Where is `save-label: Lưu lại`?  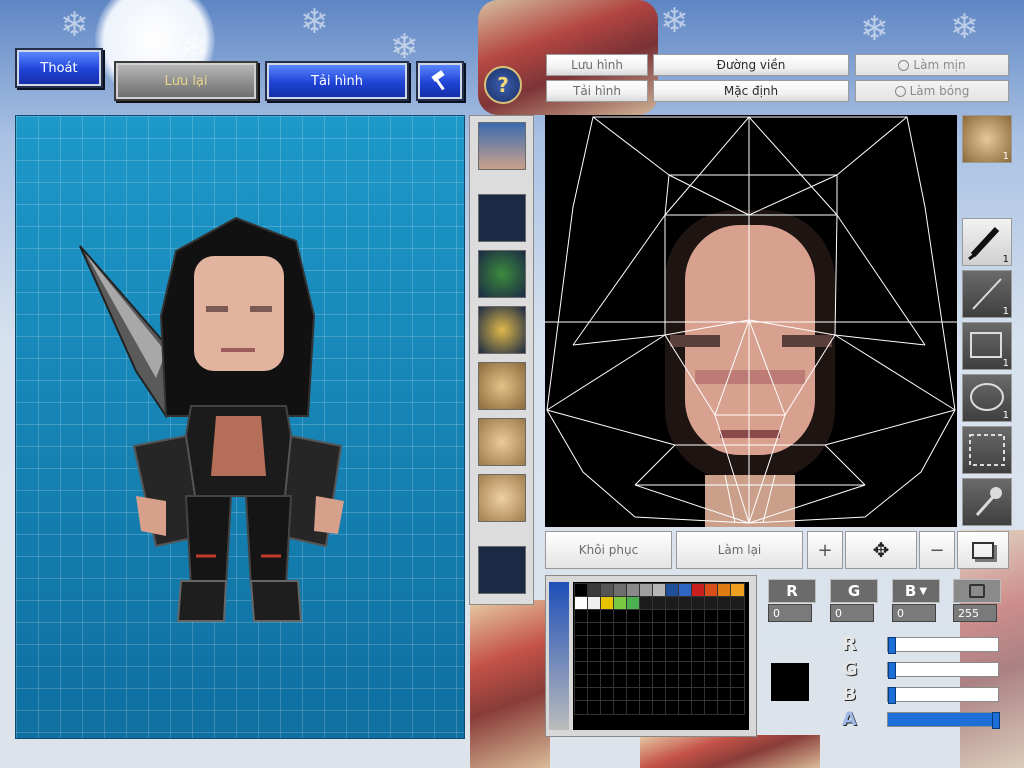 save-label: Lưu lại is located at coordinates (186, 81).